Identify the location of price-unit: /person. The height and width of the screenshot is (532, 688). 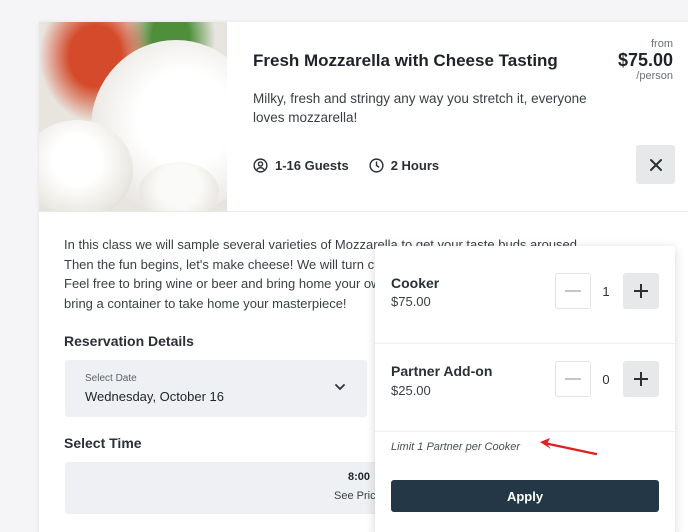
(654, 76).